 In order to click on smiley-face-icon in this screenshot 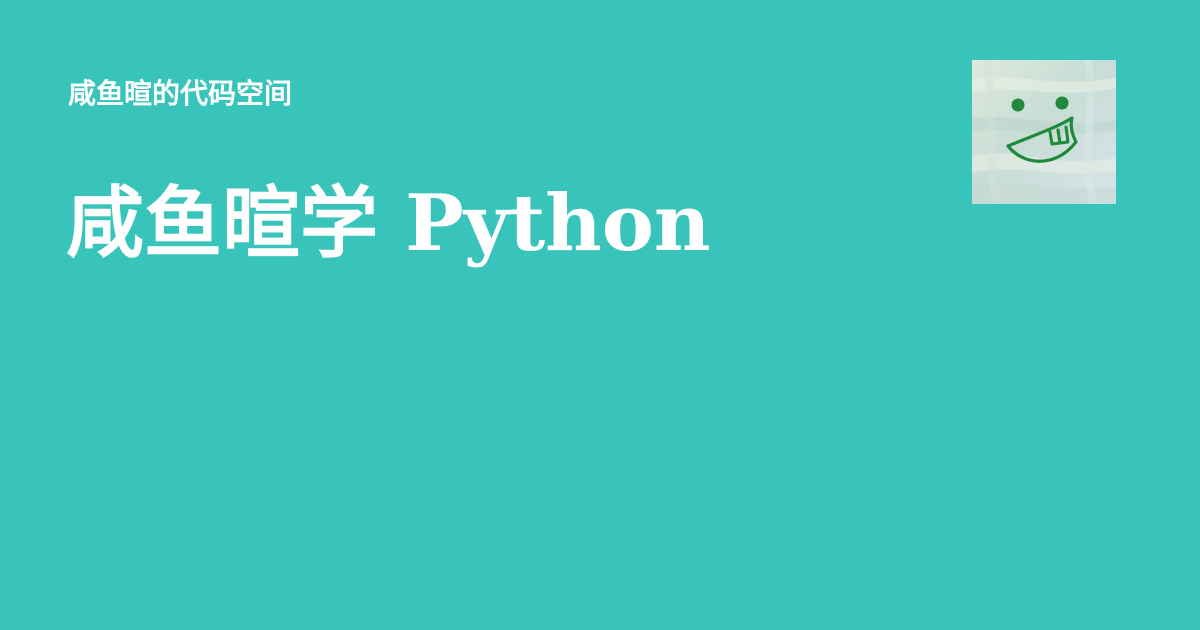, I will do `click(1044, 132)`.